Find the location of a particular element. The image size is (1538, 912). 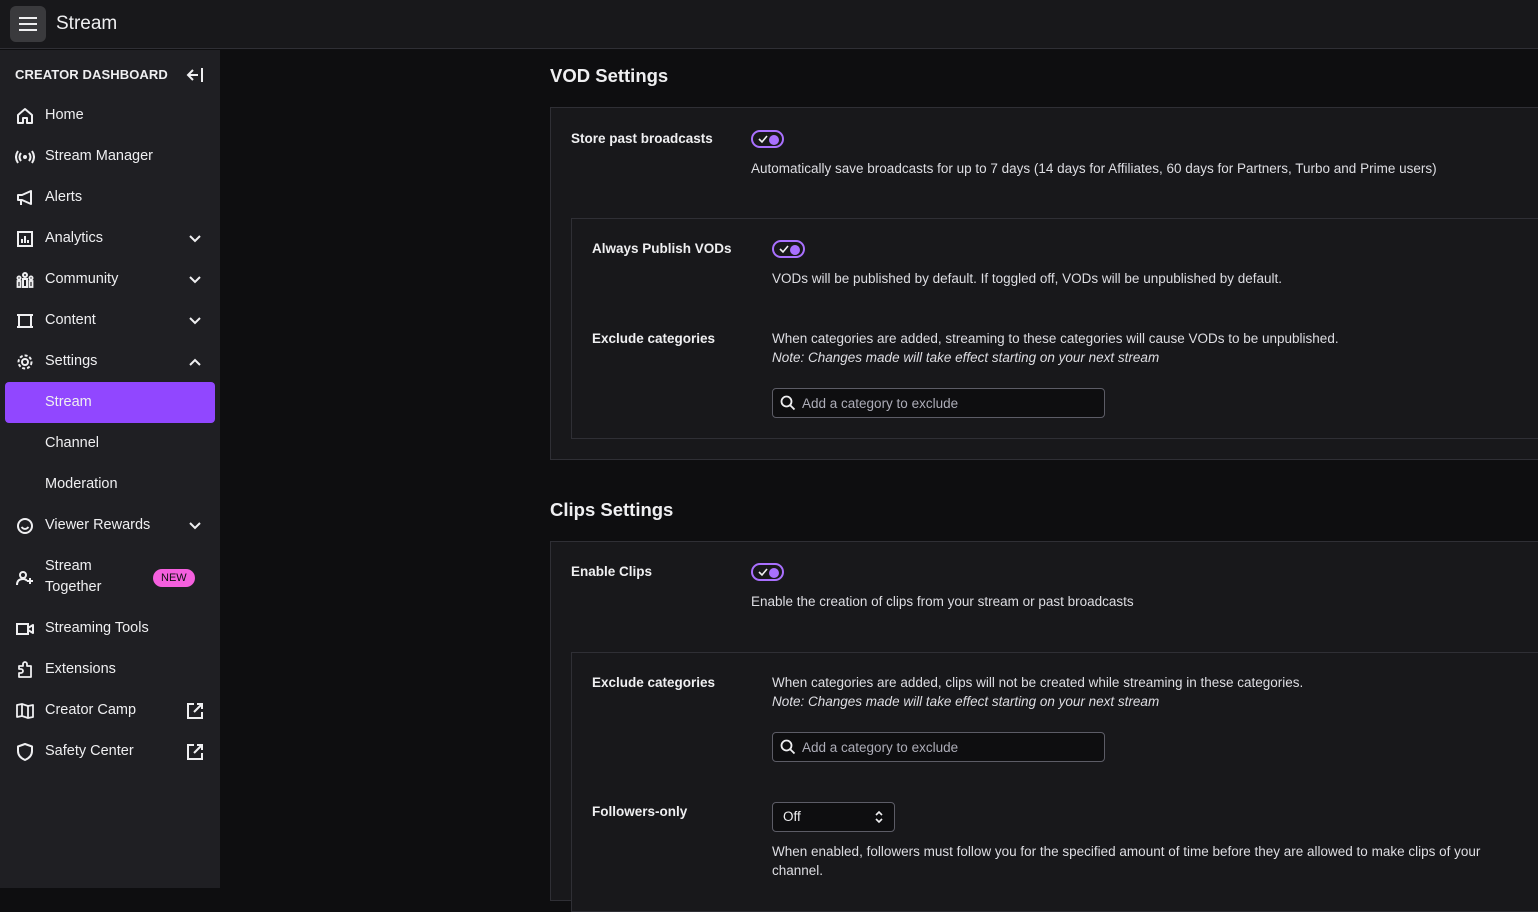

sidebar-item-label: Home is located at coordinates (64, 115).